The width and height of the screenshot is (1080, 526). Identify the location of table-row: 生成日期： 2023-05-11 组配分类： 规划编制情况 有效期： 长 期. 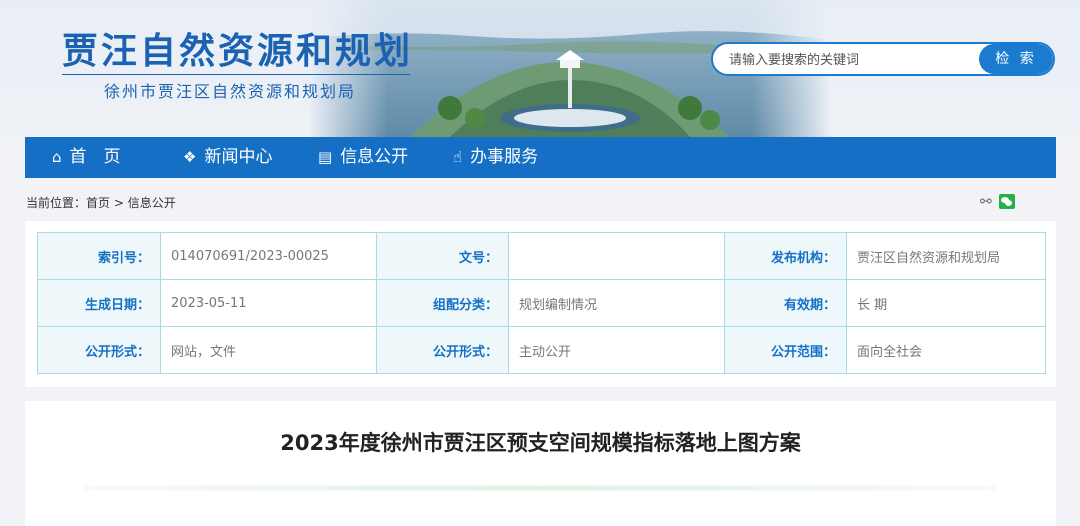
(541, 303).